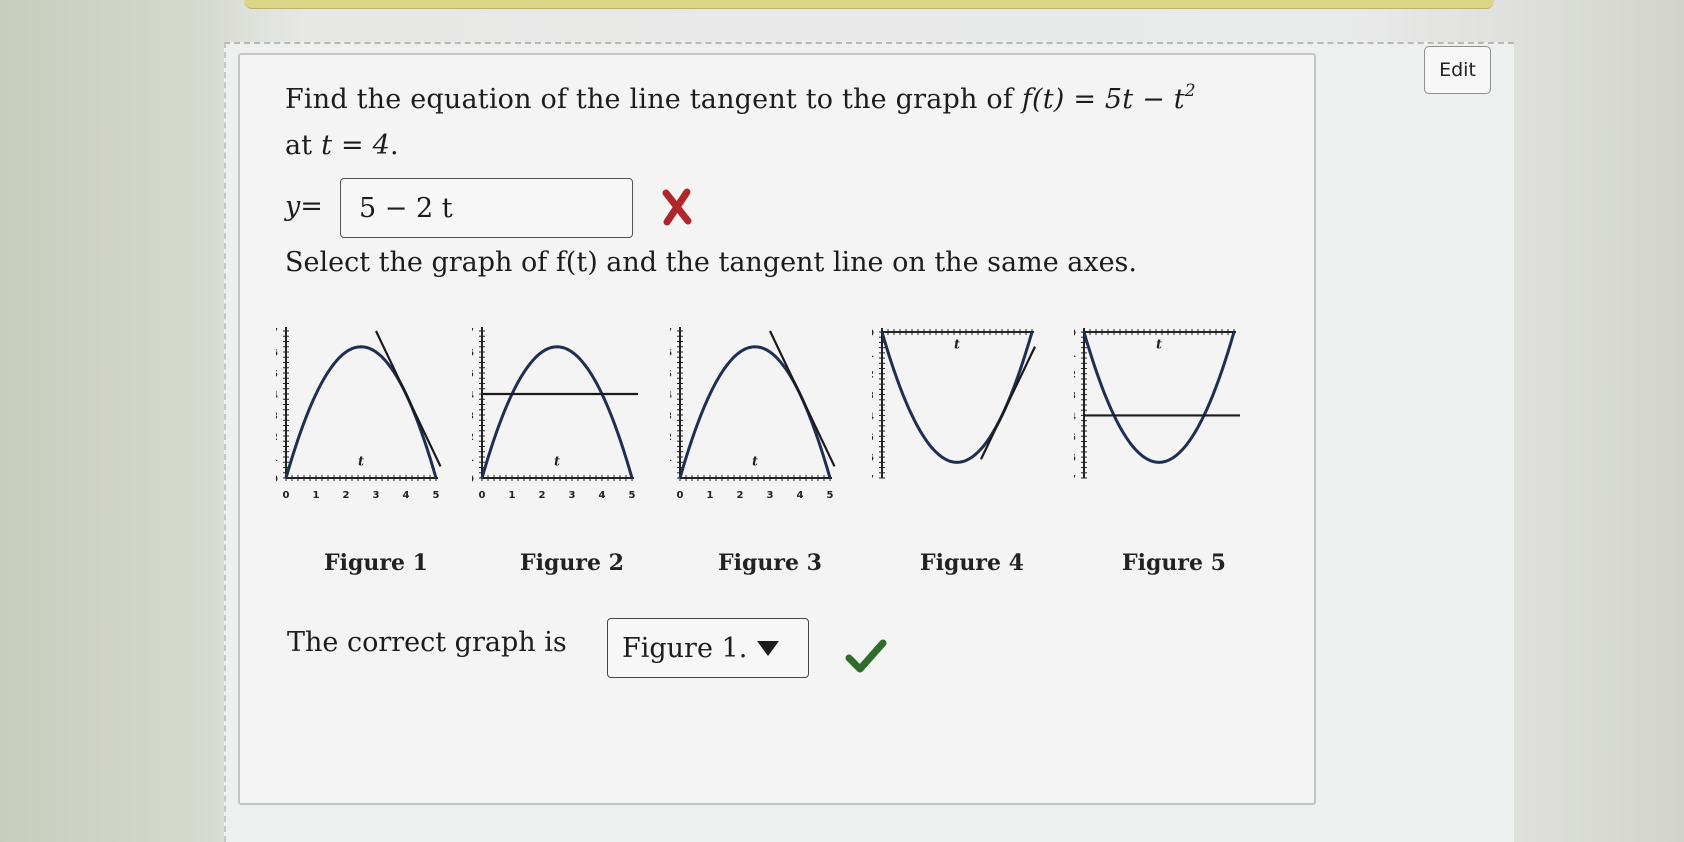  I want to click on figure-3-caption: Figure 3, so click(770, 563).